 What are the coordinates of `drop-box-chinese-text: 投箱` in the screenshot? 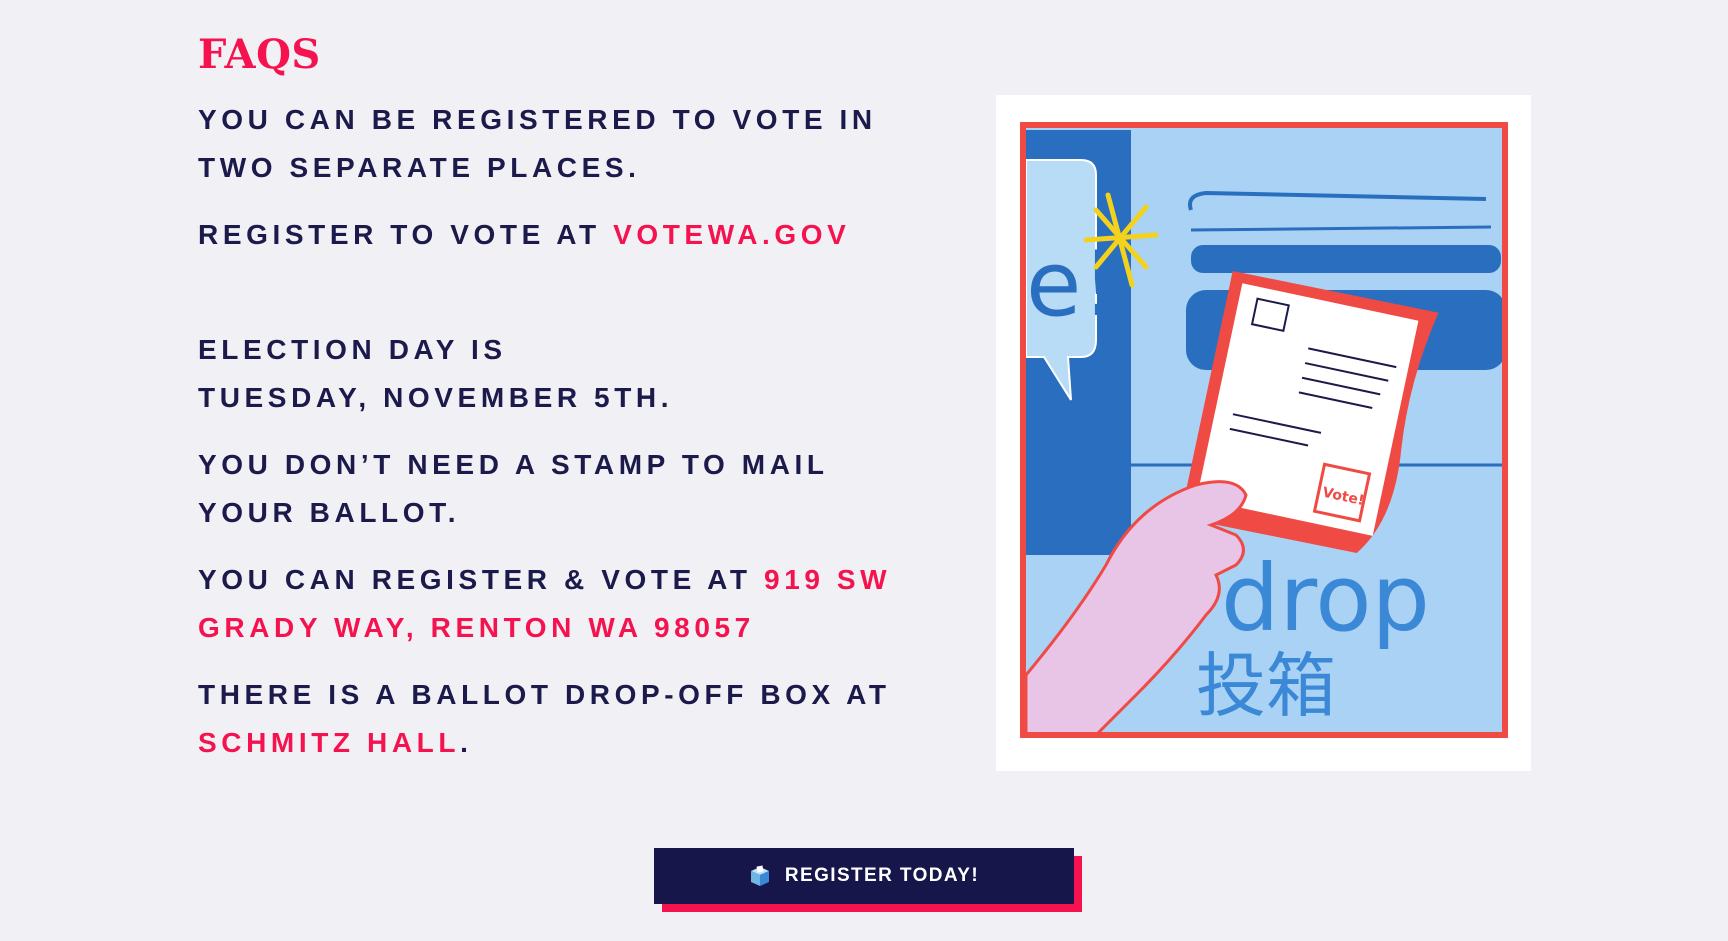 It's located at (1266, 686).